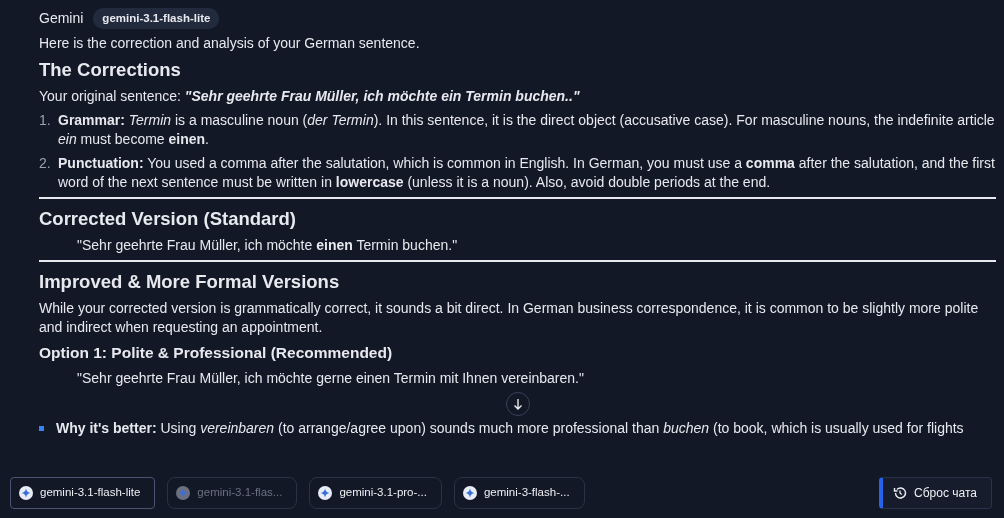 The width and height of the screenshot is (1004, 518). Describe the element at coordinates (510, 429) in the screenshot. I see `list-item-text: Why it's better: Using vereinbaren (to arrange/agree upon) sounds much more professional than buchen (to book, which is usually used for flights` at that location.